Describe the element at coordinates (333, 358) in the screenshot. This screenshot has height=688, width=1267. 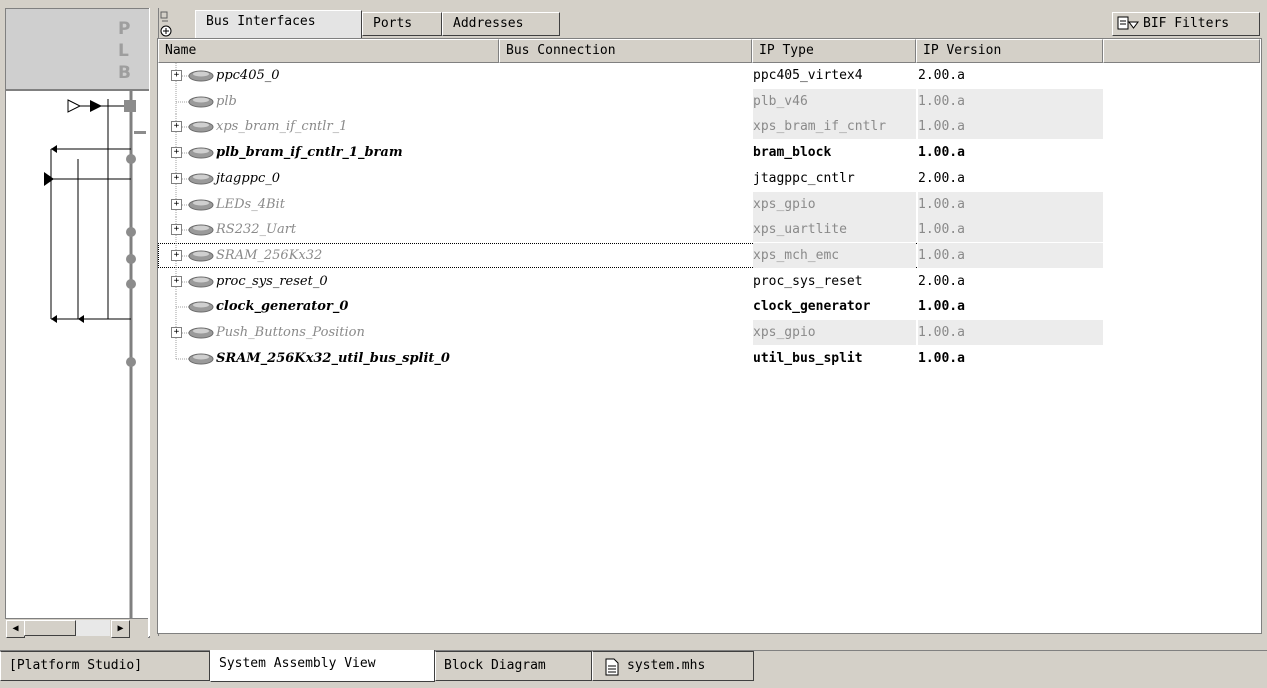
I see `instance-name: SRAM_256Kx32_util_bus_split_0` at that location.